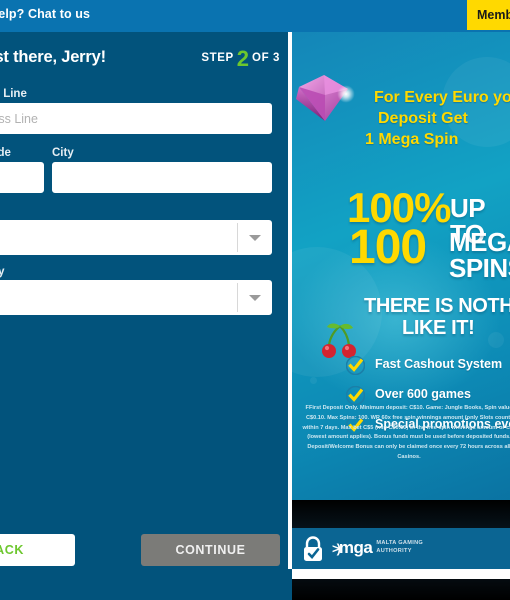 This screenshot has height=600, width=510. What do you see at coordinates (439, 364) in the screenshot?
I see `feature-label: Fast Cashout System` at bounding box center [439, 364].